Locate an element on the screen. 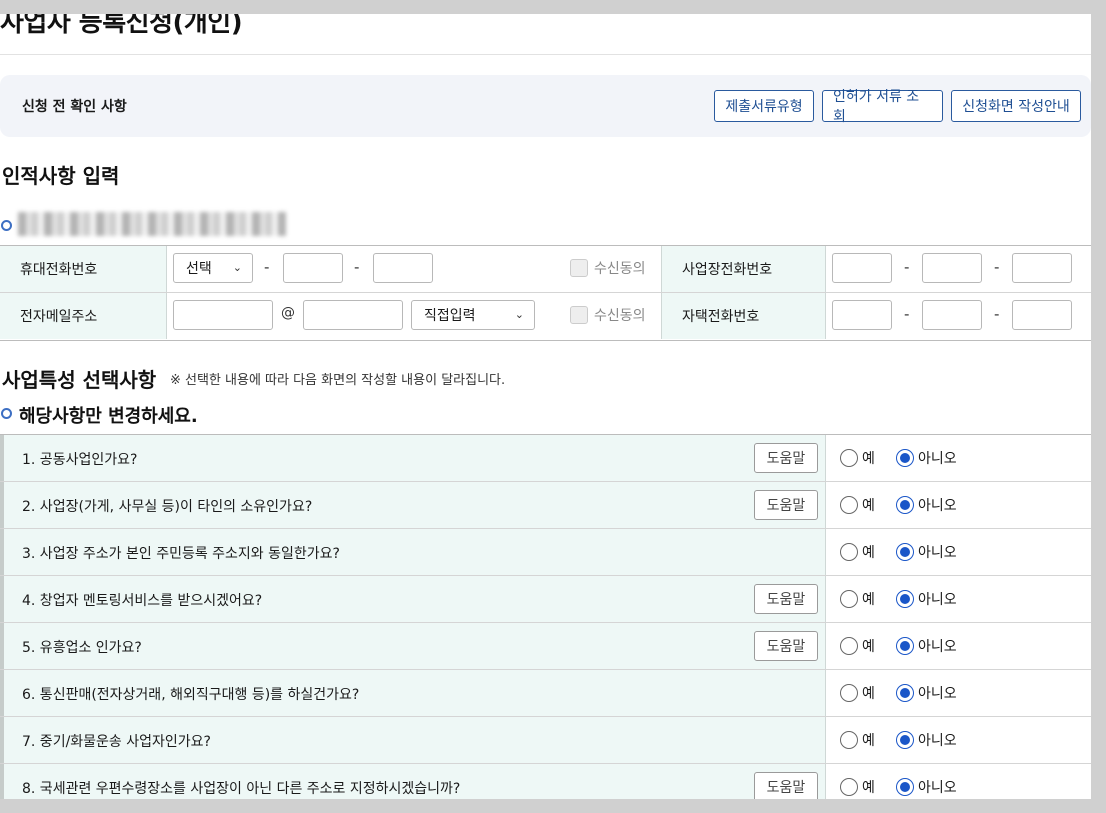  question-cell: 1. 공동사업인가요? 도움말 is located at coordinates (413, 458).